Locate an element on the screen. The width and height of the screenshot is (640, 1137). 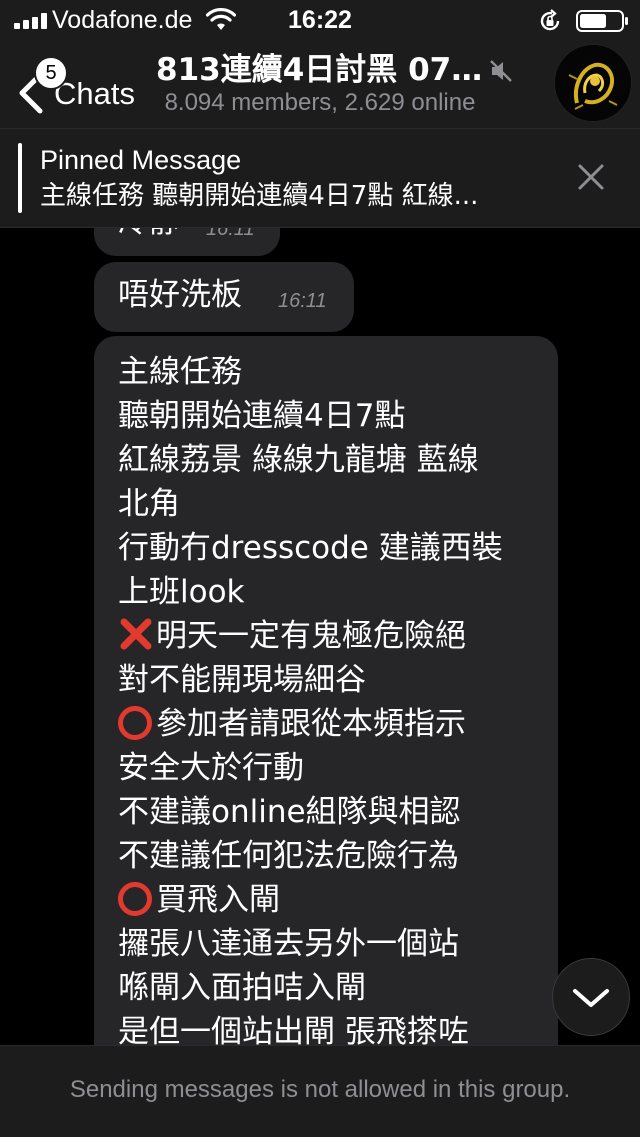
message-line: 參加者請跟從本頻指示 is located at coordinates (311, 724).